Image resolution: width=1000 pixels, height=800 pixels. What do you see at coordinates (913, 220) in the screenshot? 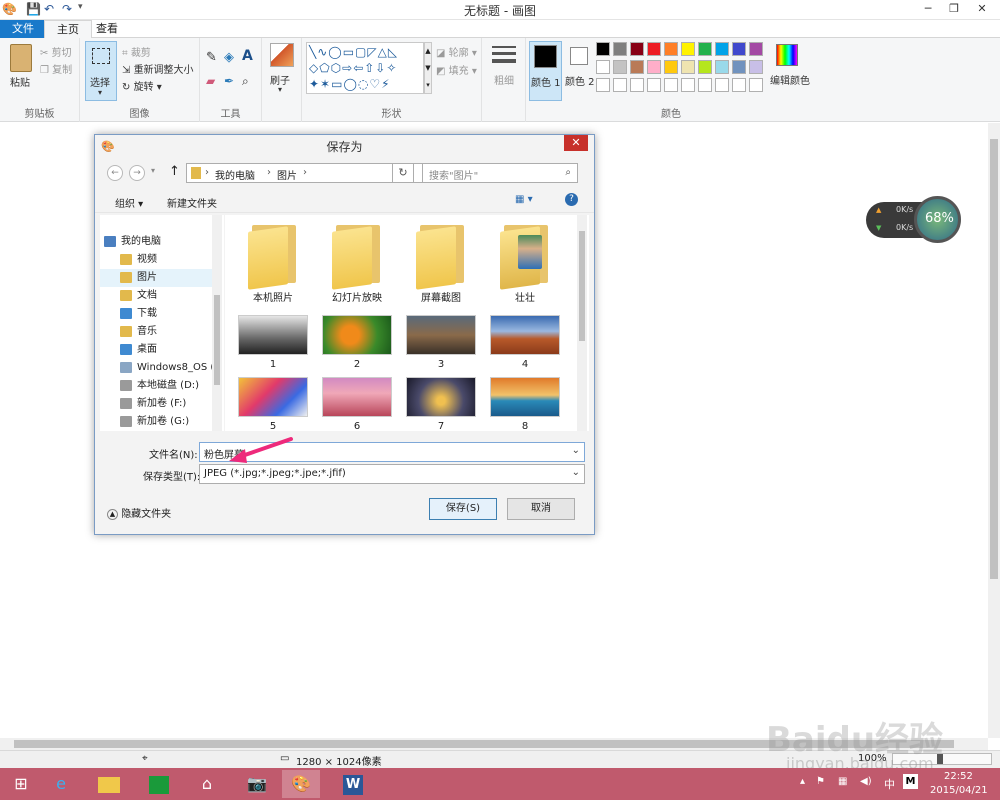
I see `network-speed-widget: ▲ 0K/s ▼ 0K/s 68%` at bounding box center [913, 220].